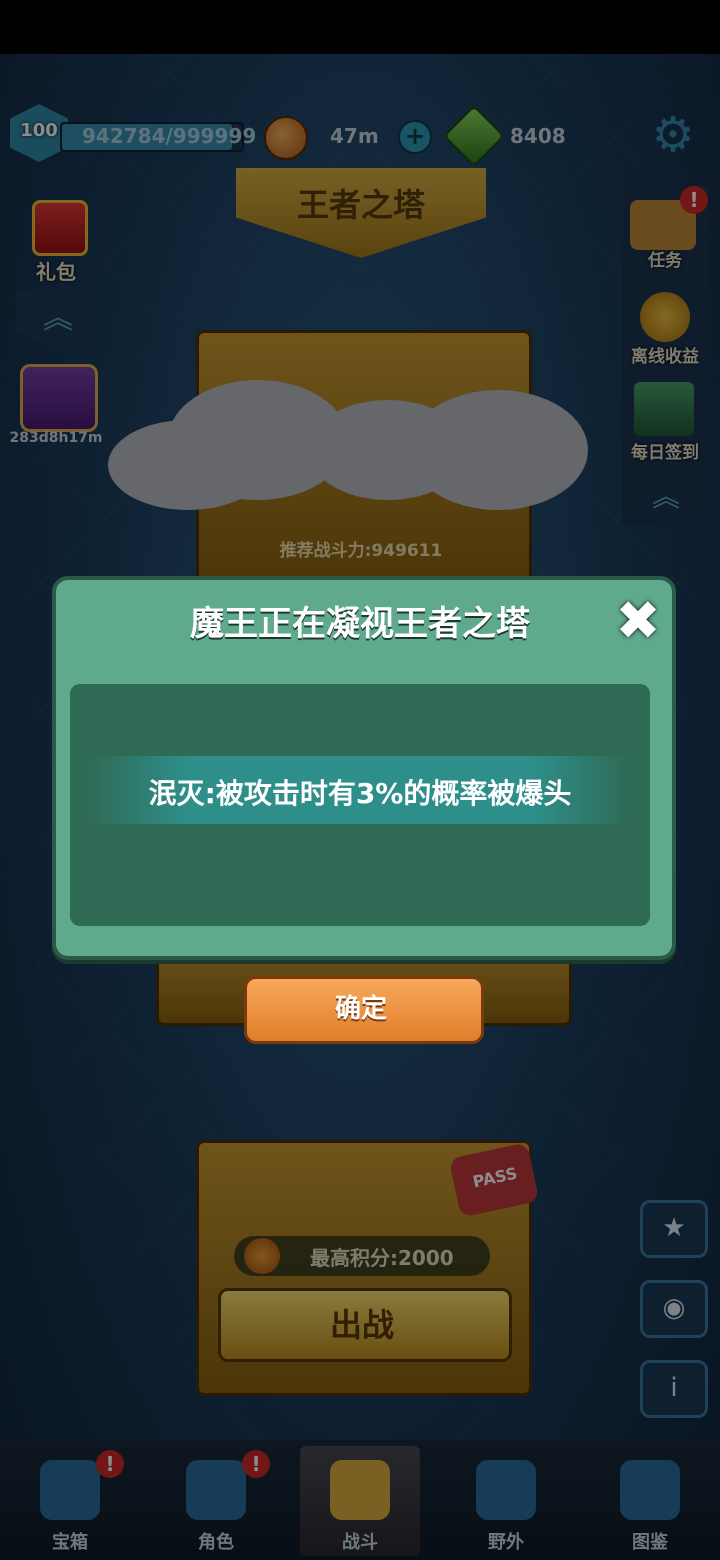 This screenshot has width=720, height=1560. I want to click on offline-income-label: 离线收益, so click(665, 357).